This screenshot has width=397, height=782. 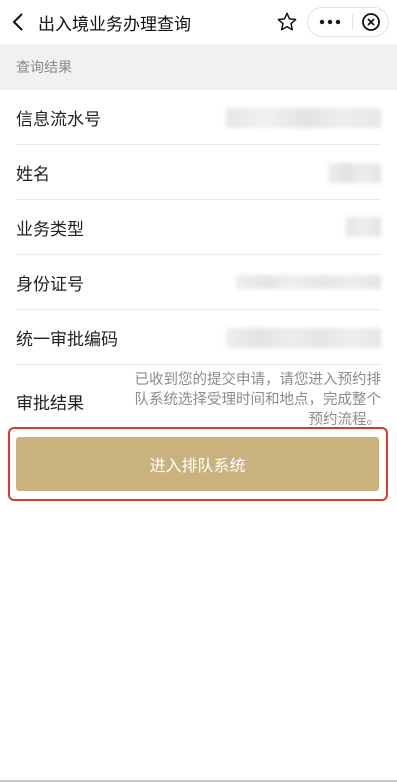 I want to click on field-label: 身份证号, so click(x=50, y=285).